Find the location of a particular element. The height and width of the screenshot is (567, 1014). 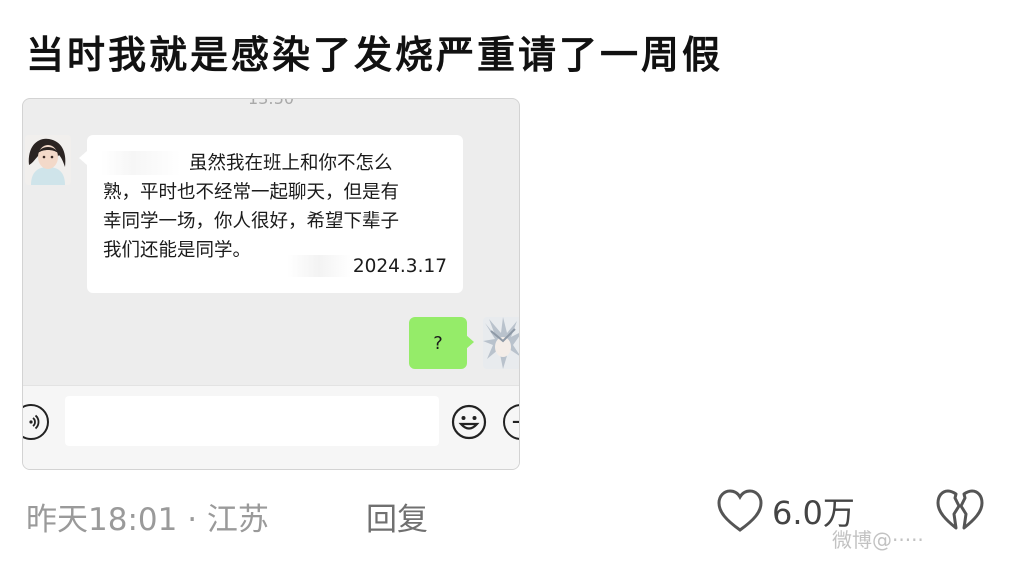

voice-input-button is located at coordinates (36, 422).